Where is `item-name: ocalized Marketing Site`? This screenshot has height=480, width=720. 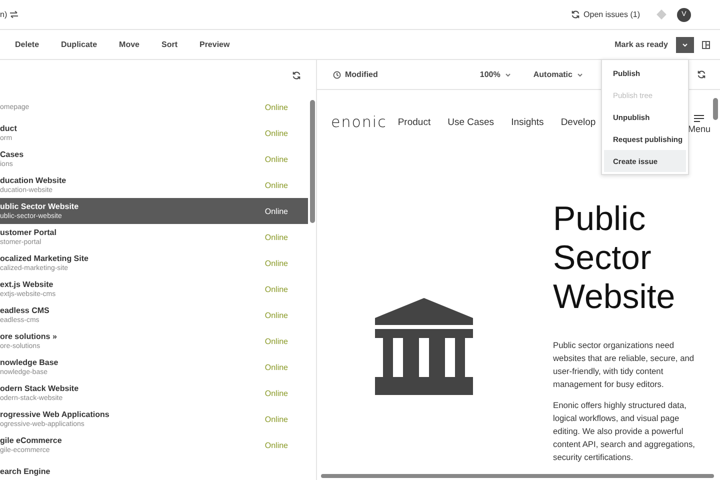
item-name: ocalized Marketing Site is located at coordinates (44, 258).